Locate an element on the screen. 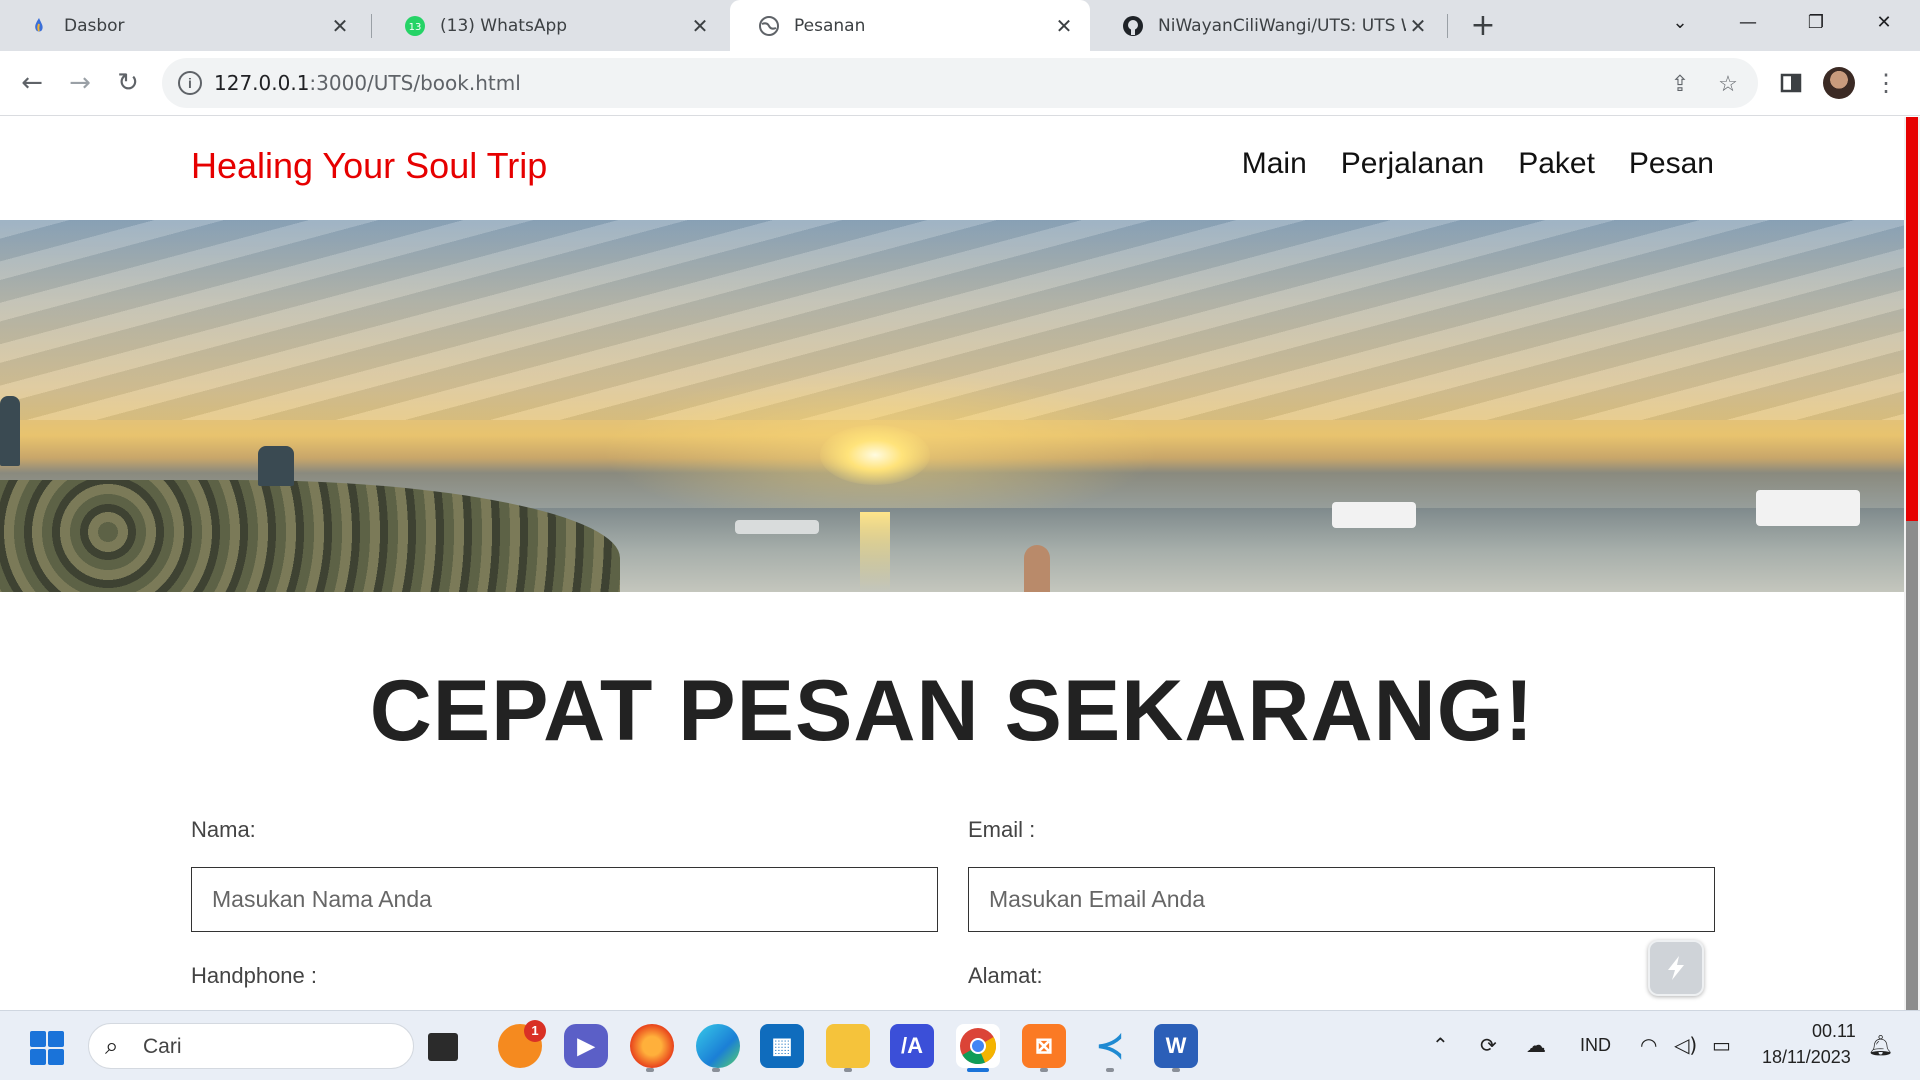  share-icon: ⇪ is located at coordinates (1680, 84).